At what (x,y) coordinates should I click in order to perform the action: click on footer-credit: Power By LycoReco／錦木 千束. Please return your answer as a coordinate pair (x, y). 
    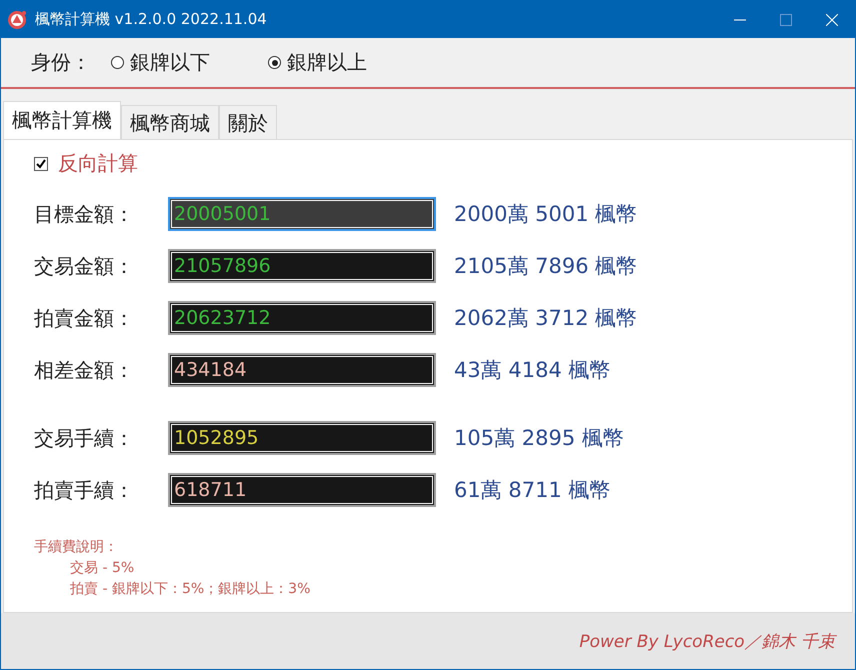
    Looking at the image, I should click on (707, 641).